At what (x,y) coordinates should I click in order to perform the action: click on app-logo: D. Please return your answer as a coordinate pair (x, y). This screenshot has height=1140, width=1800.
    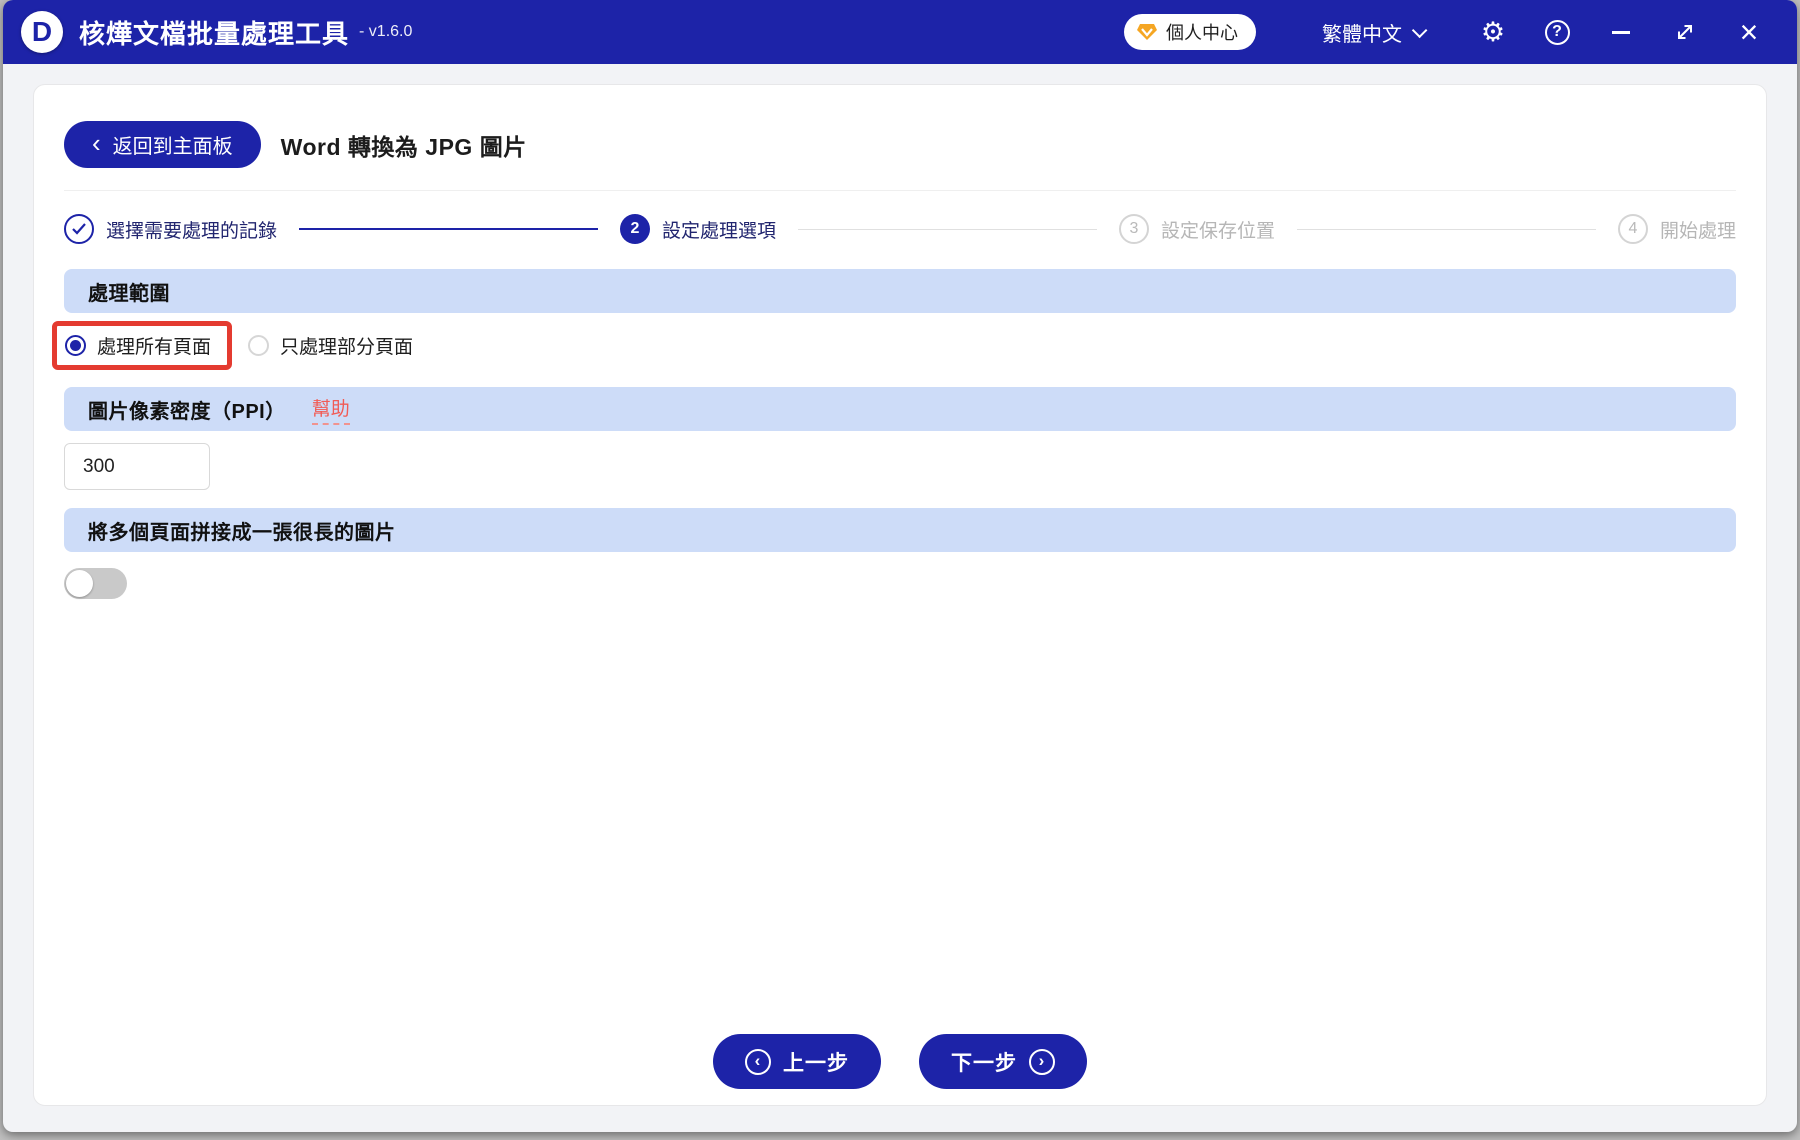
    Looking at the image, I should click on (42, 32).